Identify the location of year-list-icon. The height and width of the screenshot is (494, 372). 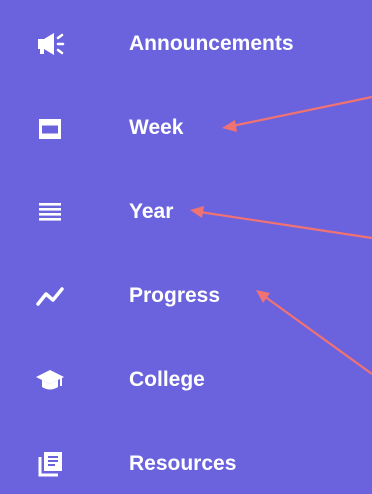
(50, 212).